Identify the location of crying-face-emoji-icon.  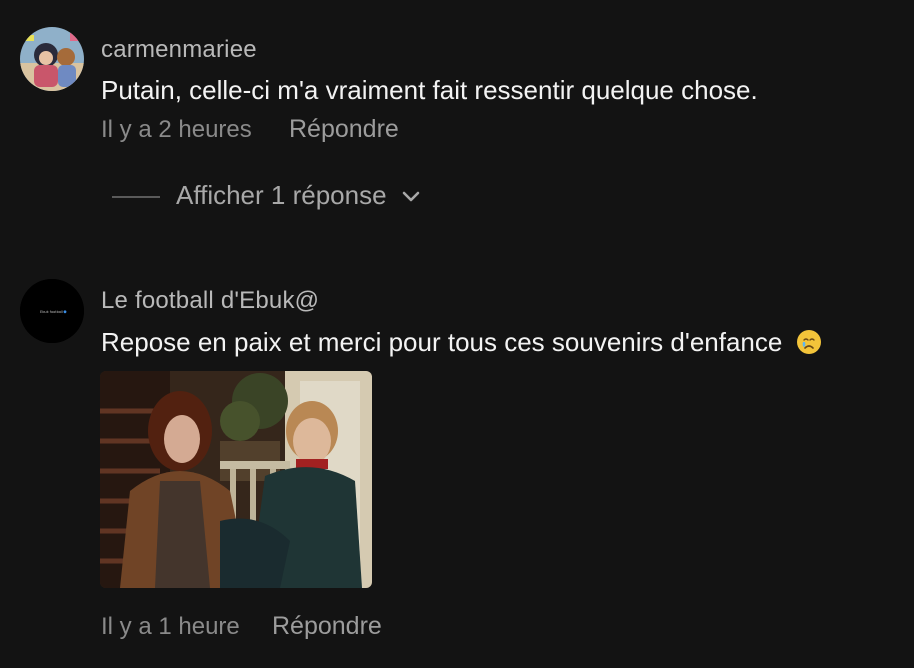
(809, 342).